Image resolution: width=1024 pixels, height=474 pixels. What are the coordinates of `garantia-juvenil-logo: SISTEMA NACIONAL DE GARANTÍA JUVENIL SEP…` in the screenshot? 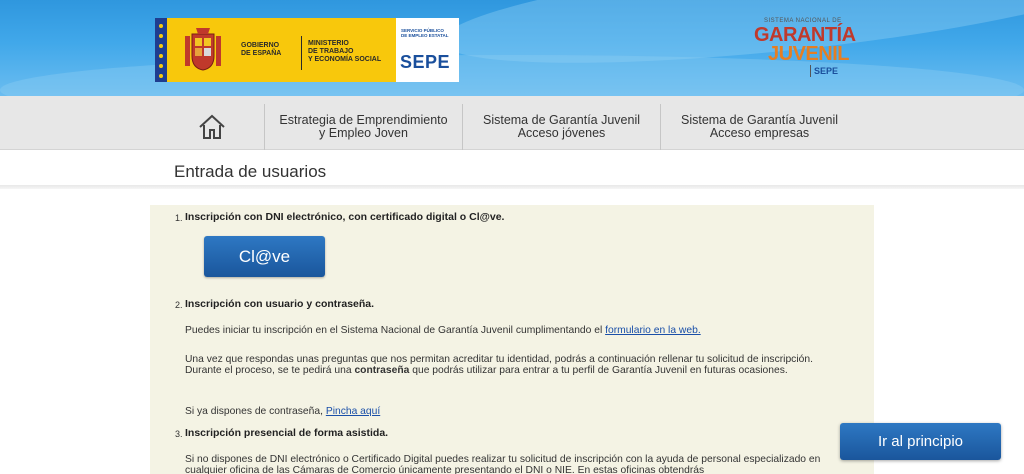 It's located at (808, 50).